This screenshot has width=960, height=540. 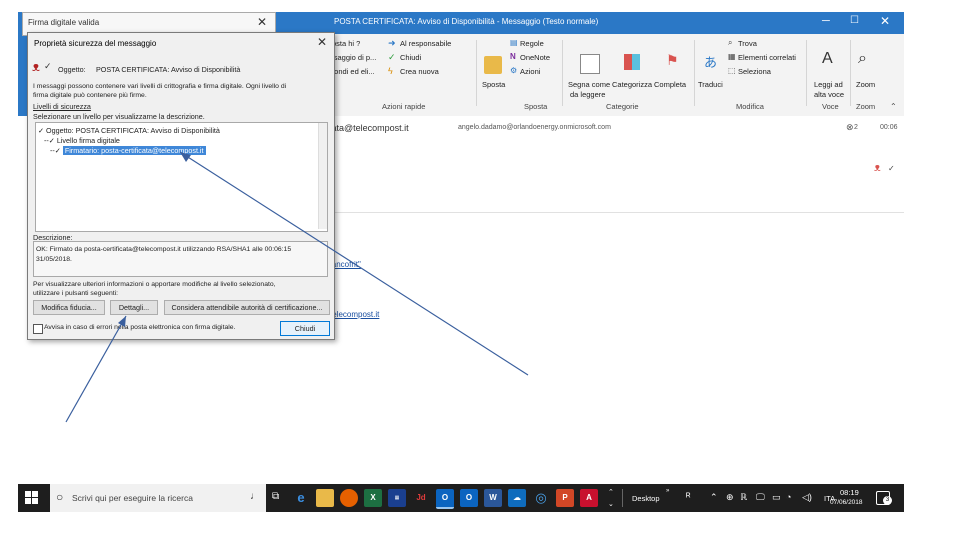 What do you see at coordinates (854, 20) in the screenshot?
I see `maximize-icon: ☐` at bounding box center [854, 20].